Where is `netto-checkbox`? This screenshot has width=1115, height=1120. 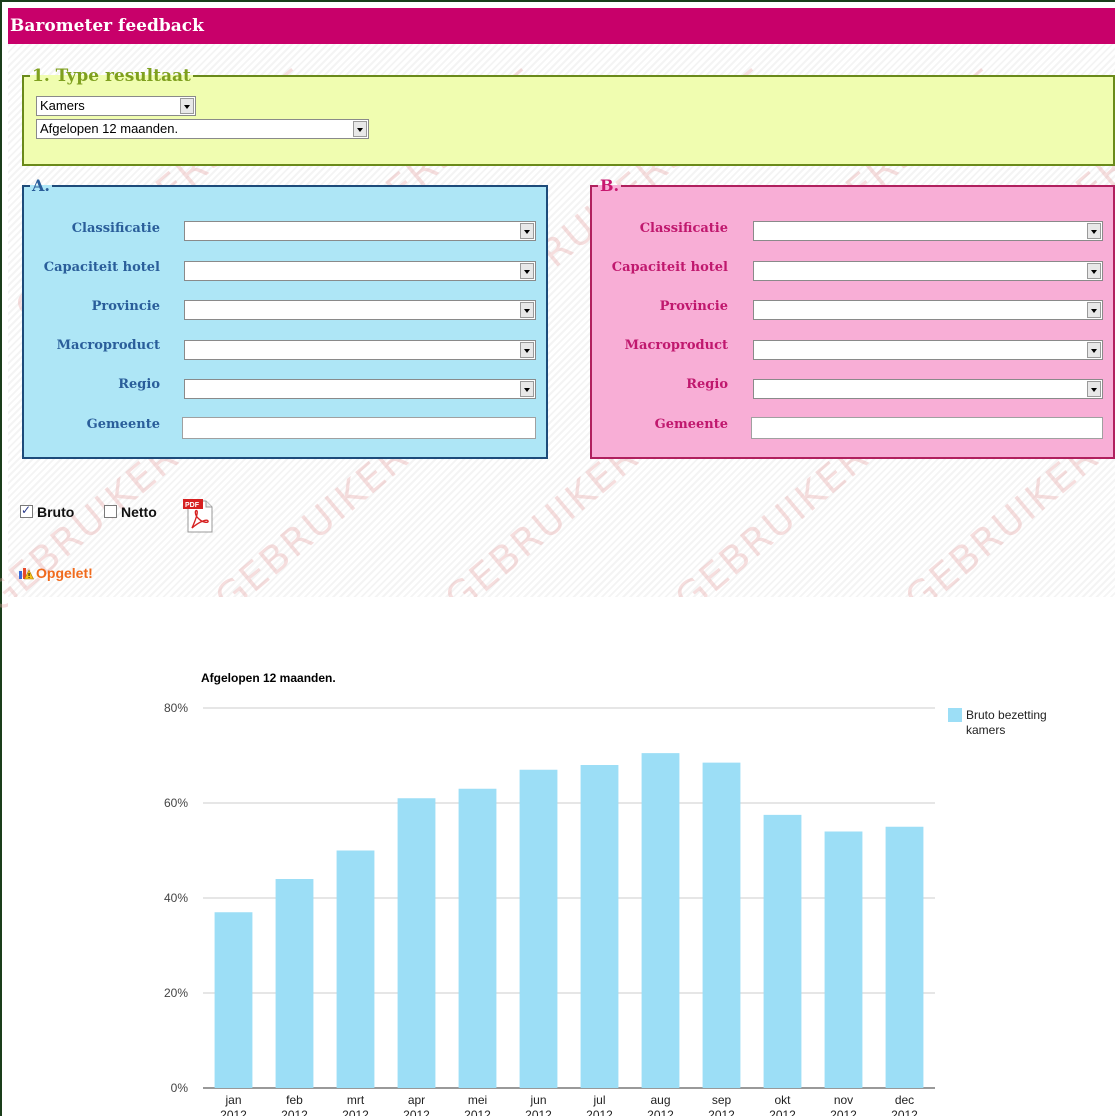
netto-checkbox is located at coordinates (110, 511).